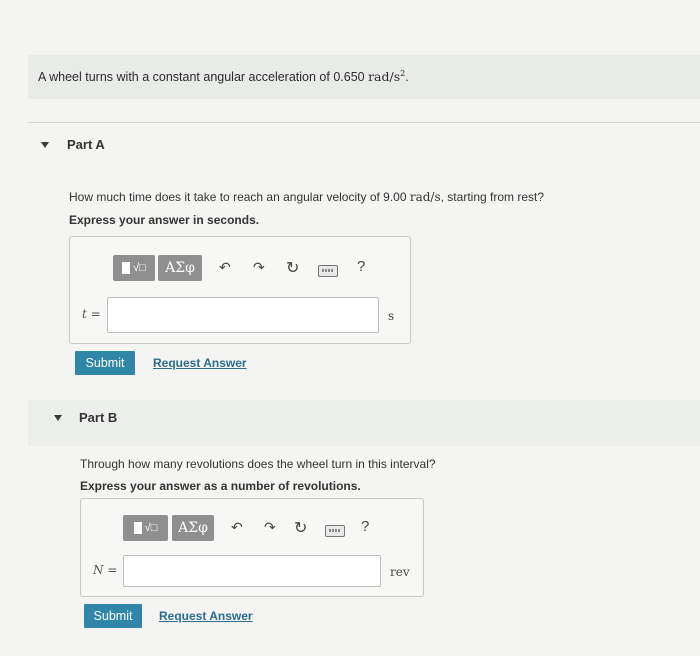  I want to click on part-b-request-answer-link: Request Answer, so click(206, 616).